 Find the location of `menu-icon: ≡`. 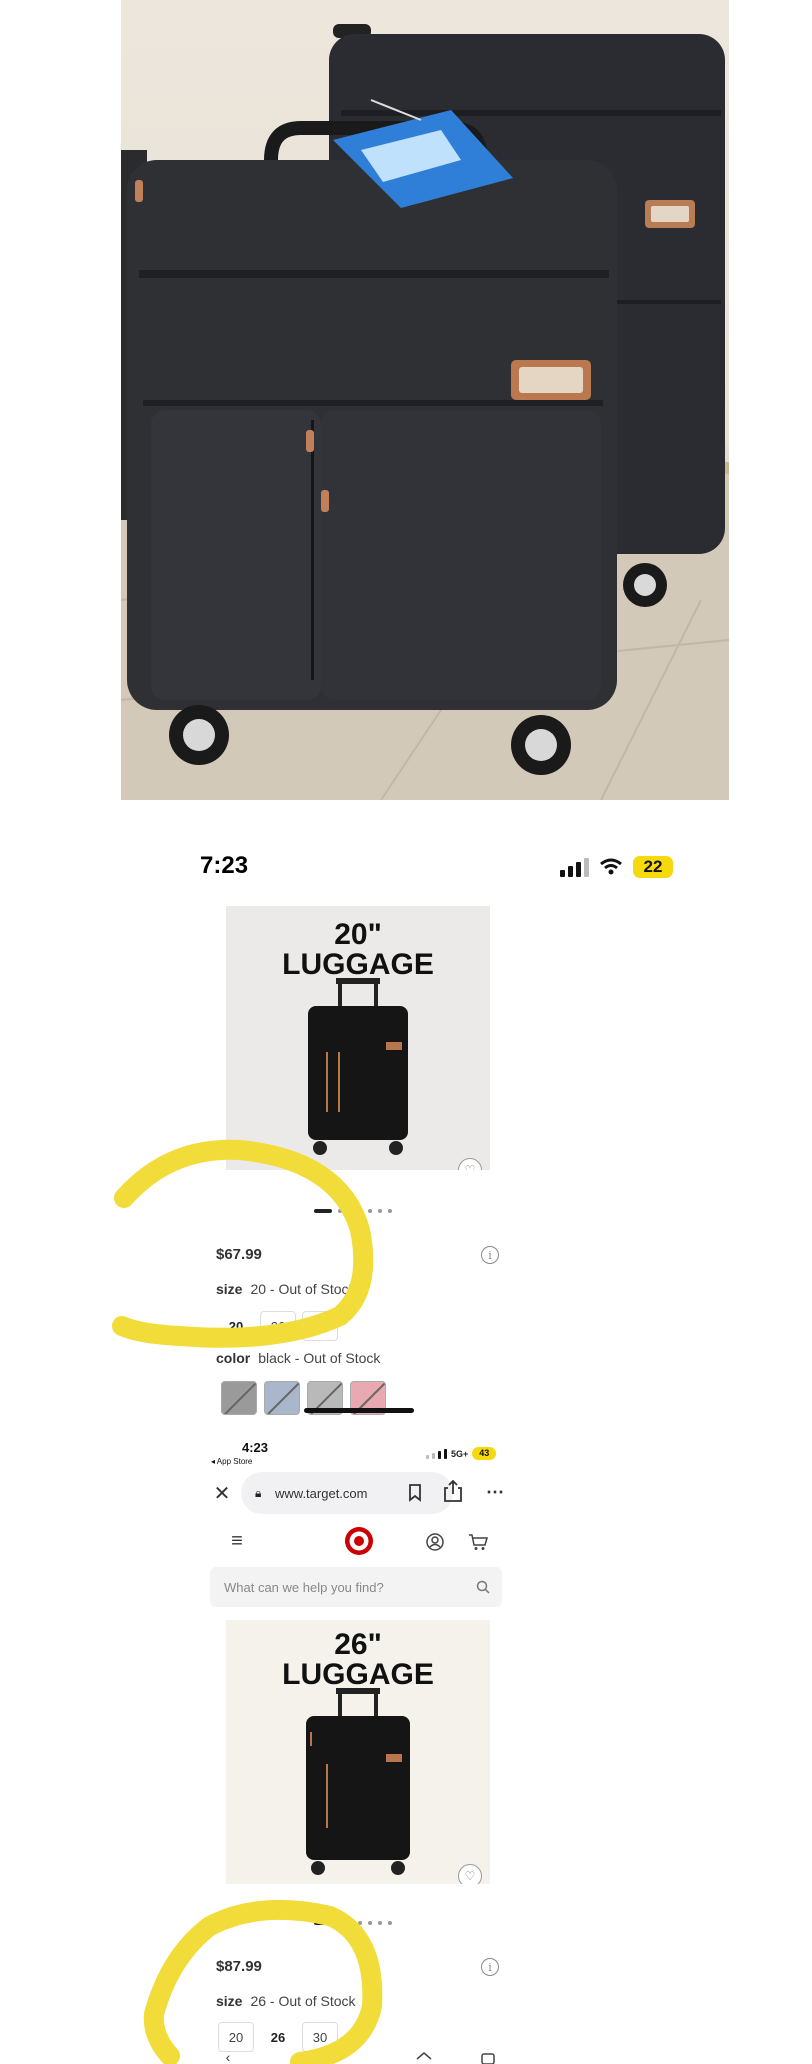

menu-icon: ≡ is located at coordinates (237, 1541).